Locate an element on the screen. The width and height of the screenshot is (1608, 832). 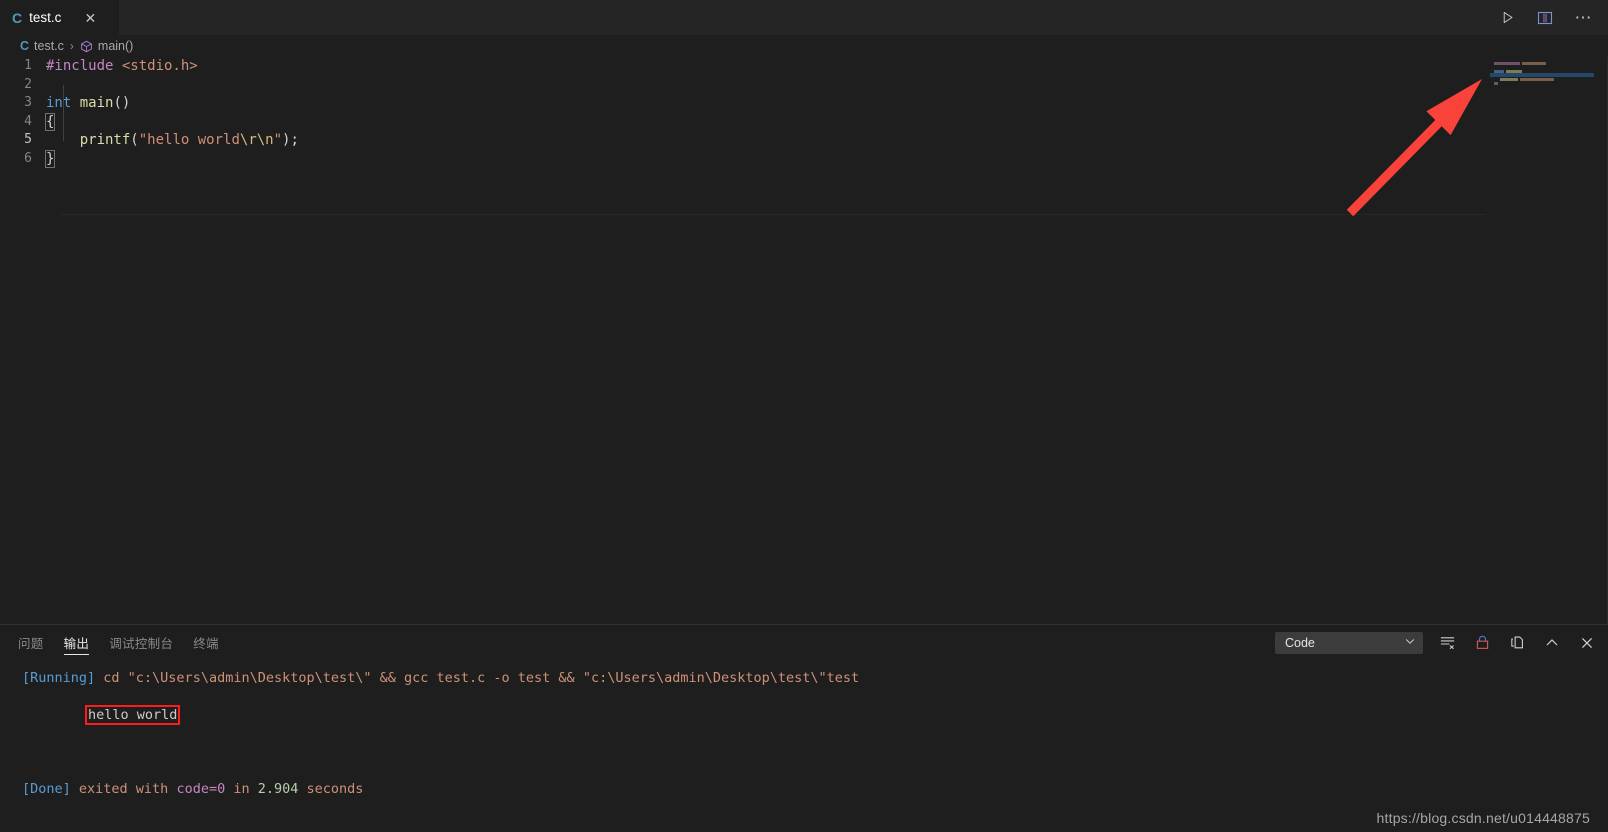
current-line-bottom-border is located at coordinates (773, 214).